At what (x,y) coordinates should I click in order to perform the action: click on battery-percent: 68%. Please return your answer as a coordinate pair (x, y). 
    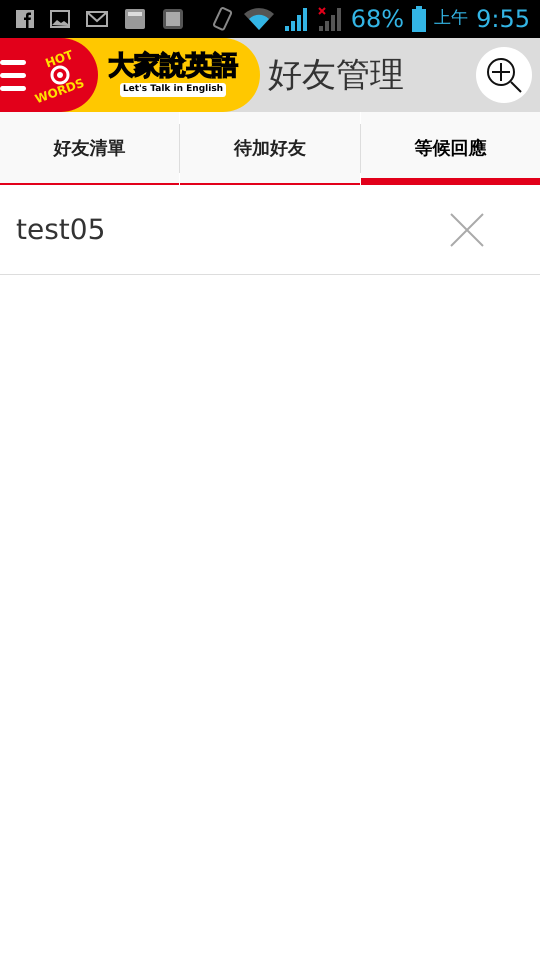
    Looking at the image, I should click on (377, 19).